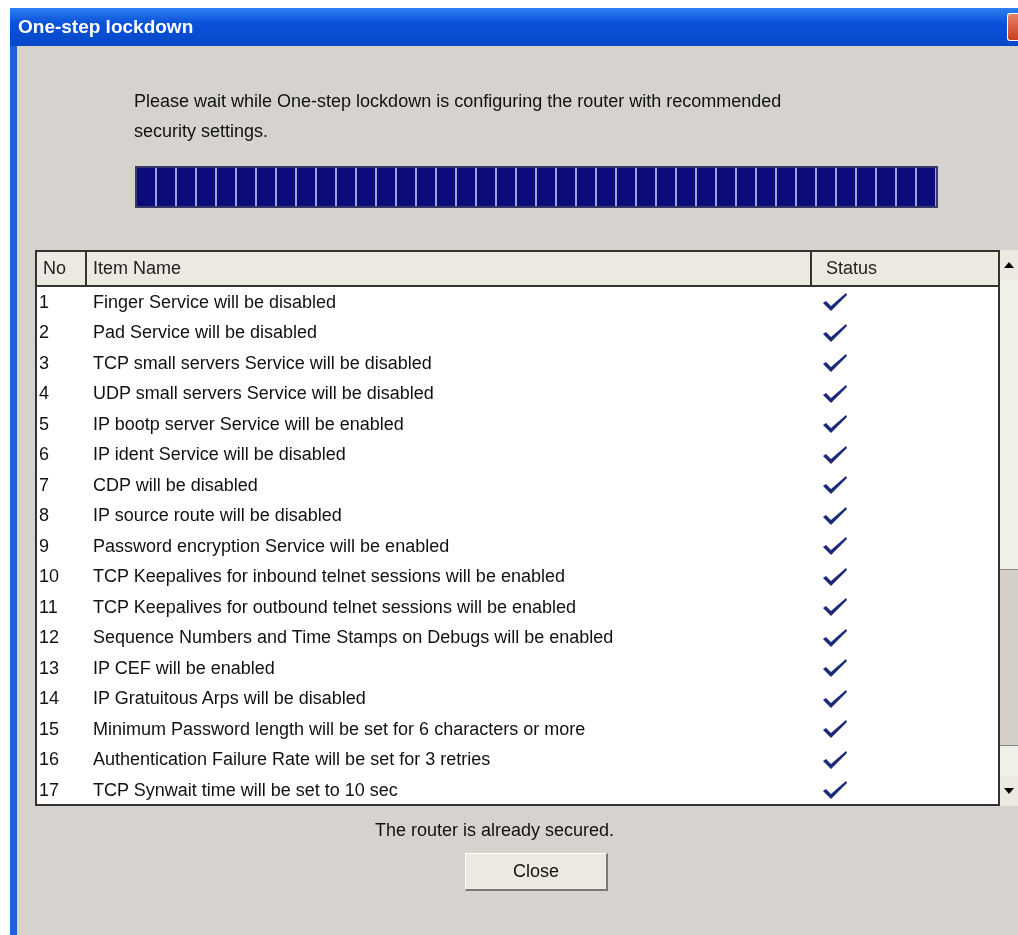 Image resolution: width=1018 pixels, height=935 pixels. What do you see at coordinates (49, 638) in the screenshot?
I see `row-number: 12` at bounding box center [49, 638].